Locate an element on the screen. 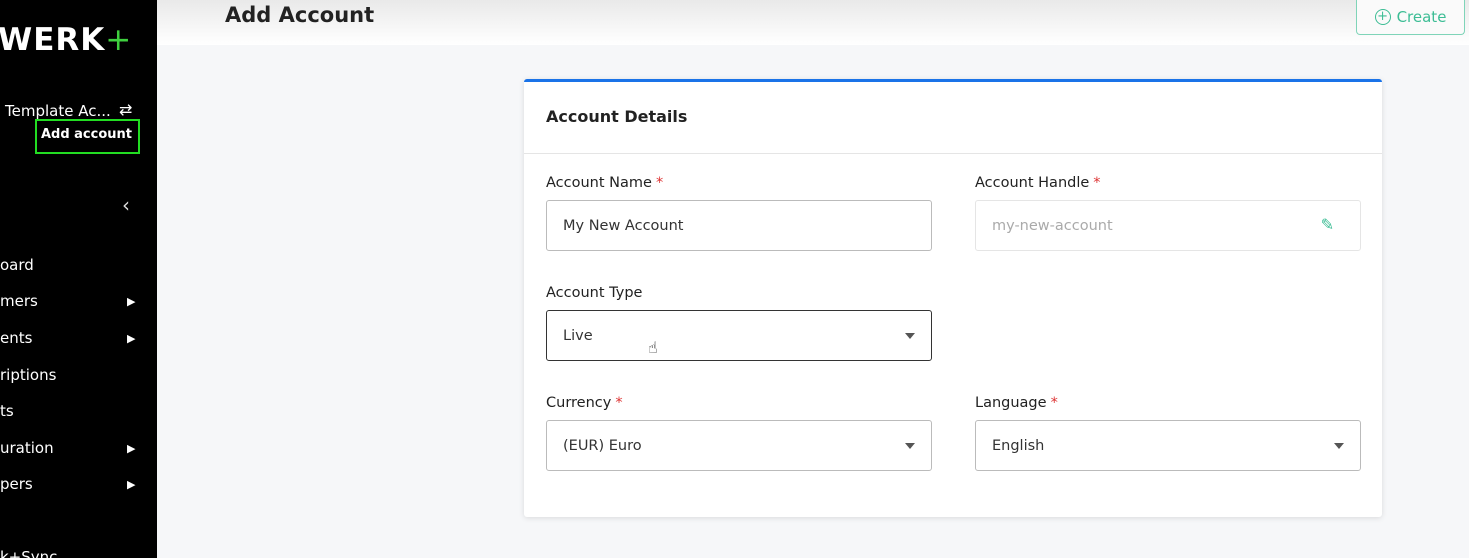 Image resolution: width=1469 pixels, height=558 pixels. account-type-select: Live is located at coordinates (739, 335).